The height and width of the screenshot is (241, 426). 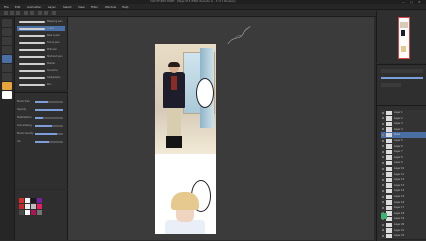 What do you see at coordinates (7, 77) in the screenshot?
I see `eraser-tool-icon` at bounding box center [7, 77].